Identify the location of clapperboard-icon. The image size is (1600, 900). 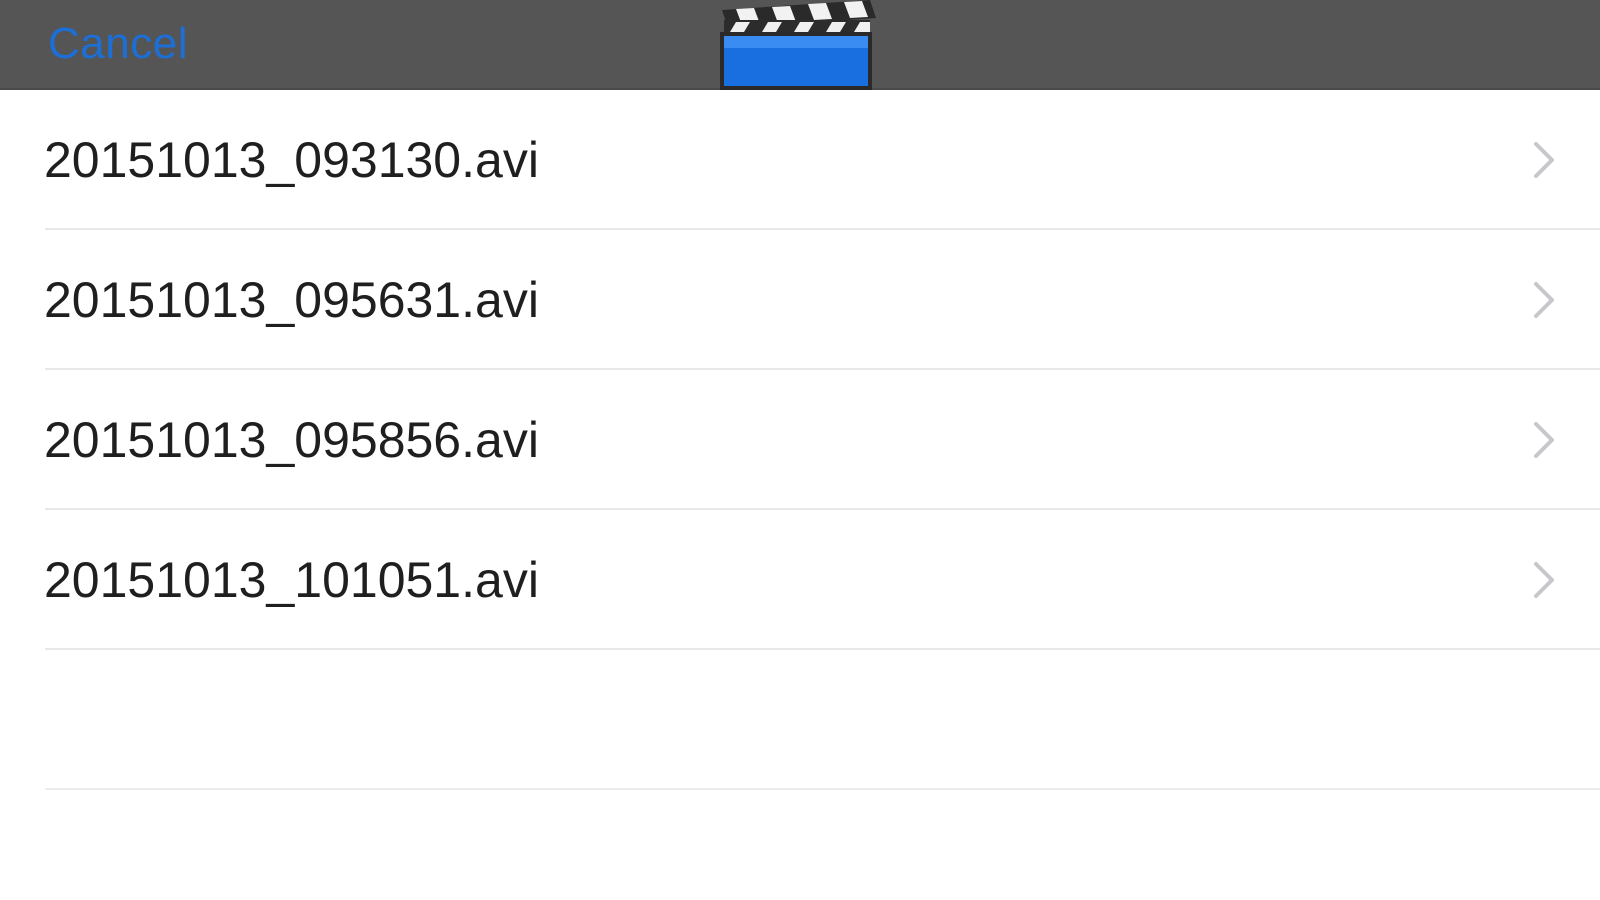
(798, 45).